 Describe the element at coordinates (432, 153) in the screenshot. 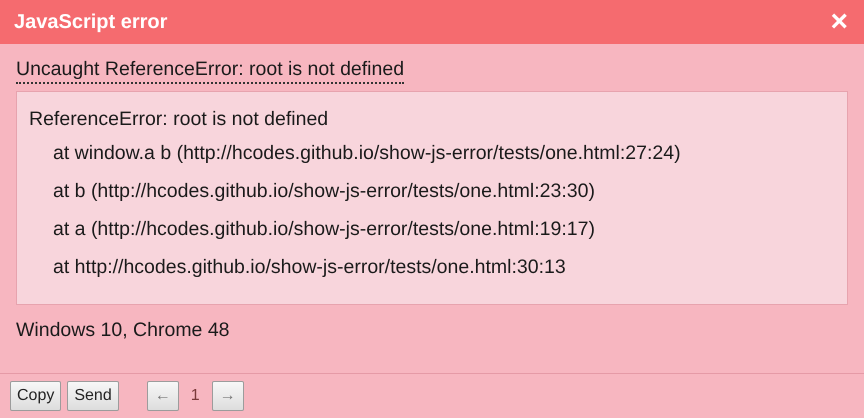

I see `stack-frame: at window.a b (http://hcodes.github.io/show-js-error/tests/one.html:27:24)` at that location.